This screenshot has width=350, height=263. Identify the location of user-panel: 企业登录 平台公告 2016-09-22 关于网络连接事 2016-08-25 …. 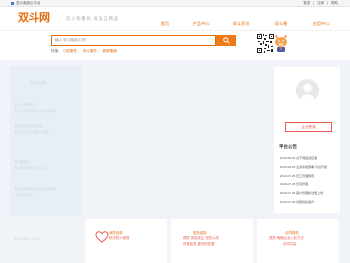
(307, 140).